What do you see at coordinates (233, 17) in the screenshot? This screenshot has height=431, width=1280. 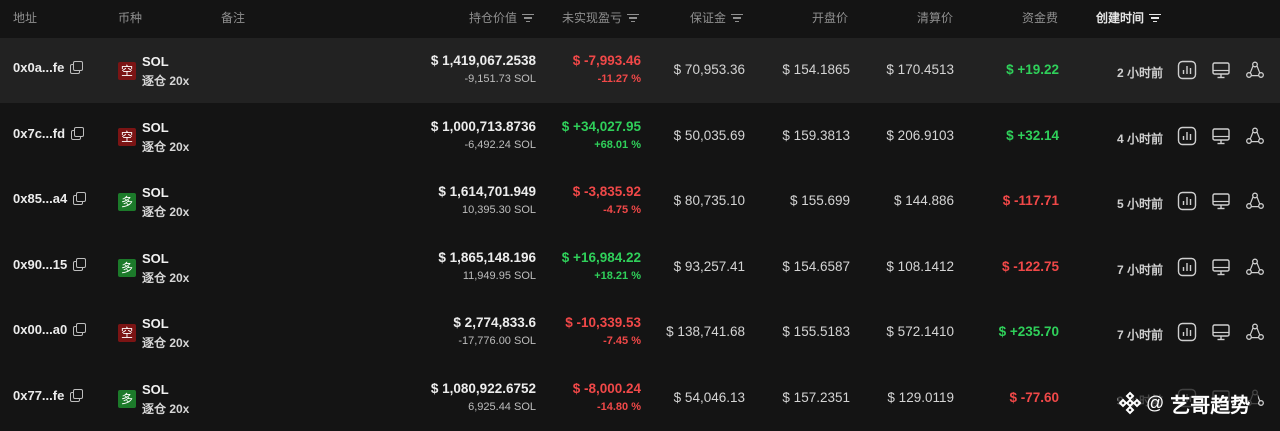 I see `header-note: 备注` at bounding box center [233, 17].